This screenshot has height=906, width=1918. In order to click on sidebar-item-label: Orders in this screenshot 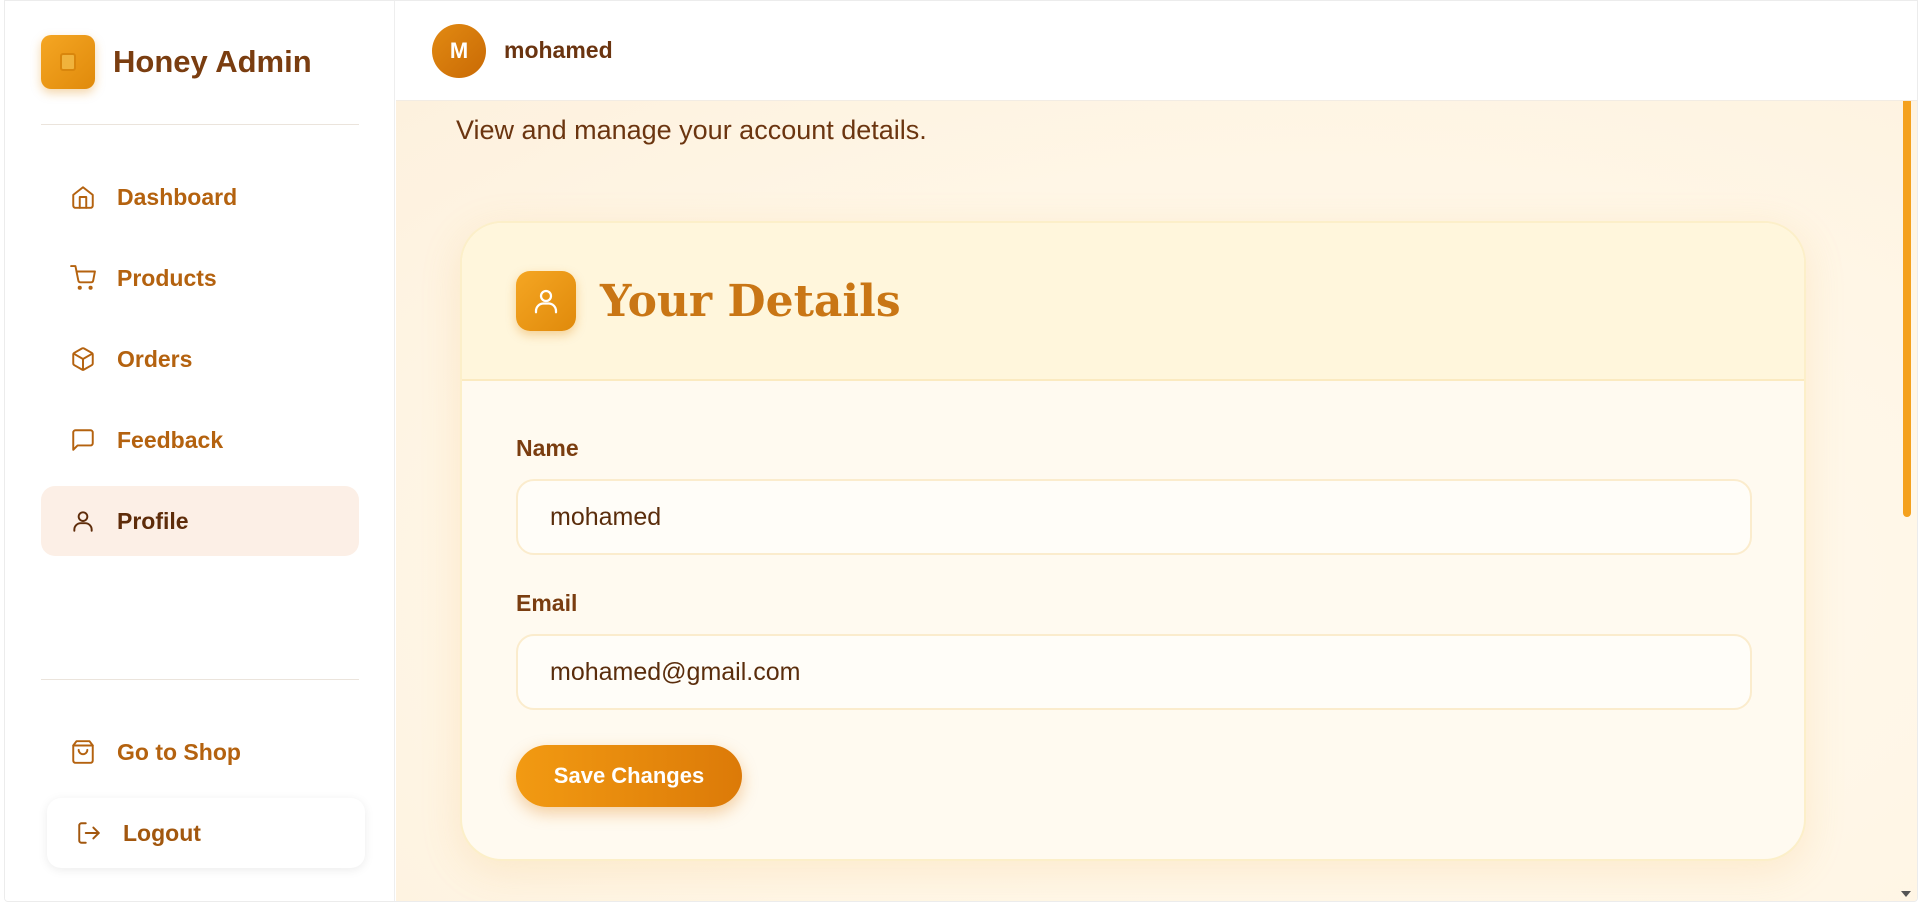, I will do `click(155, 358)`.